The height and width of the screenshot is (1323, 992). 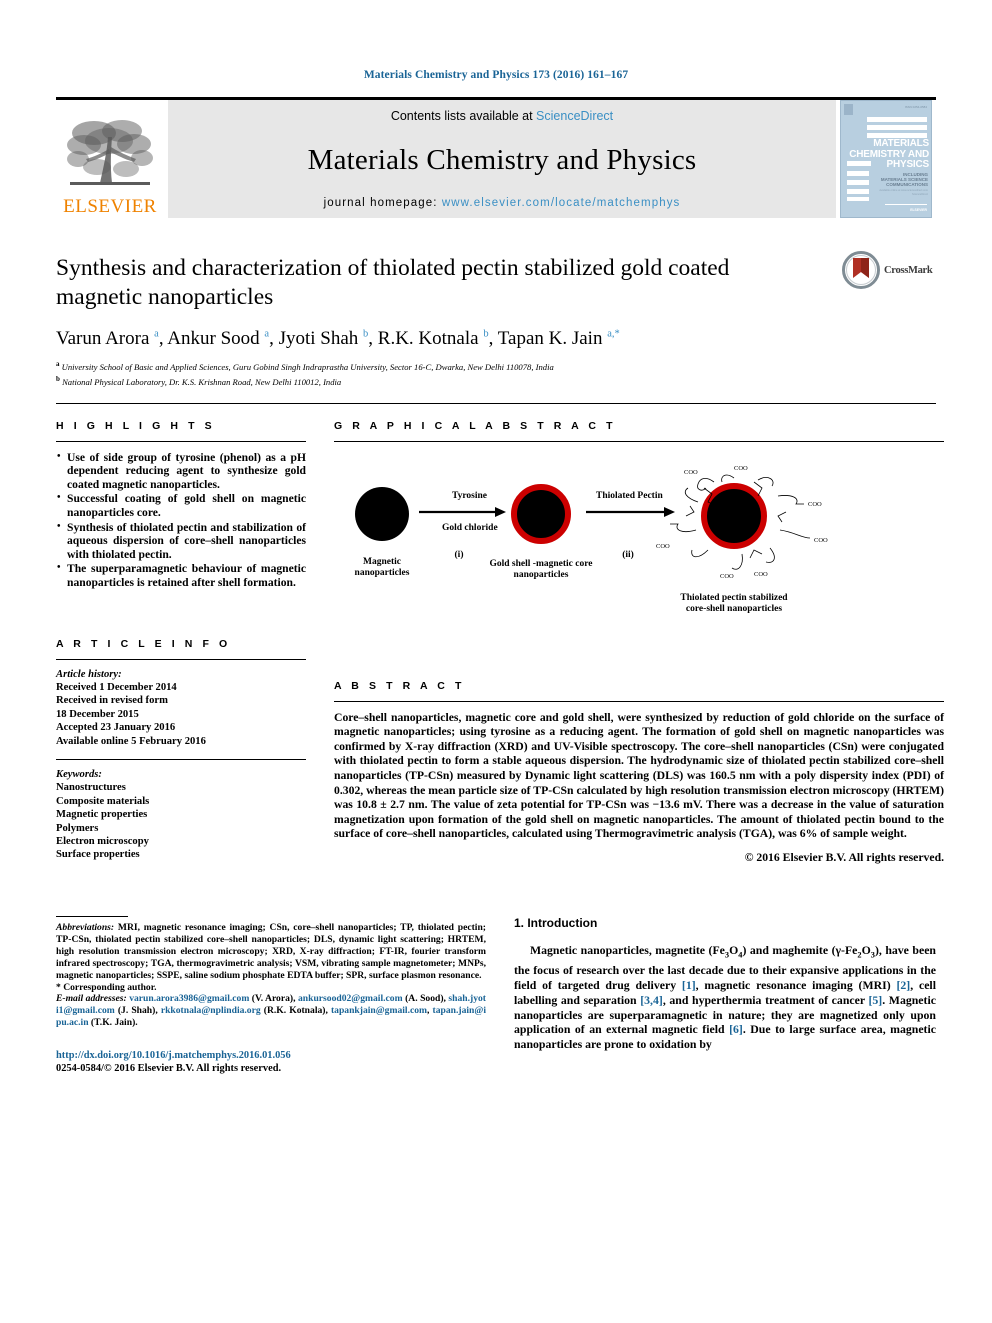 What do you see at coordinates (89, 674) in the screenshot?
I see `article-history-label: Article history:` at bounding box center [89, 674].